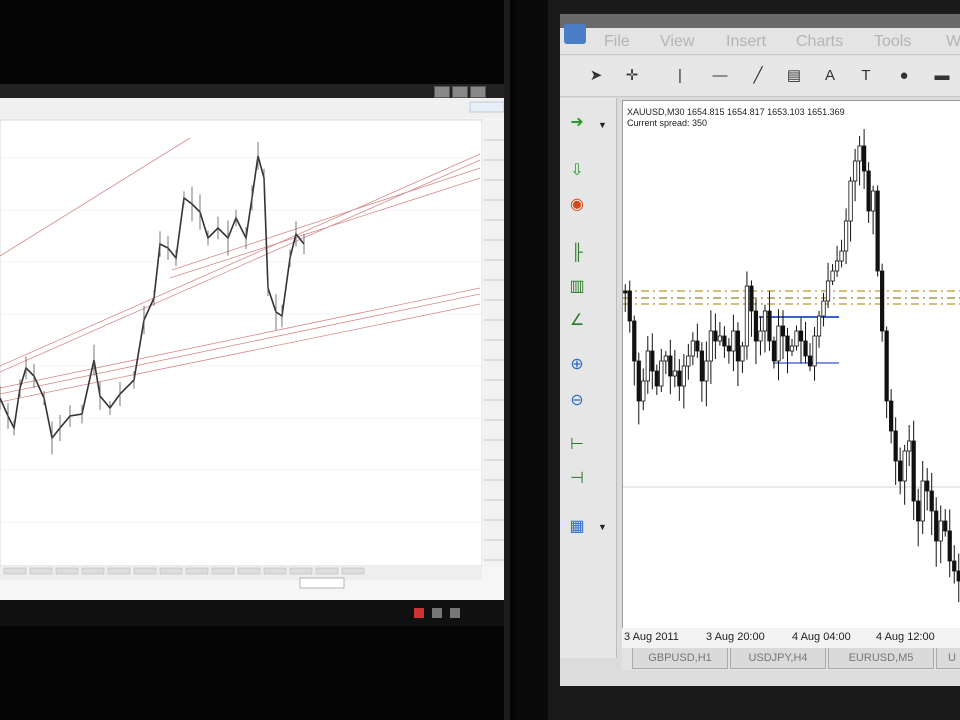 This screenshot has width=960, height=720. What do you see at coordinates (507, 360) in the screenshot?
I see `monitor-bezel` at bounding box center [507, 360].